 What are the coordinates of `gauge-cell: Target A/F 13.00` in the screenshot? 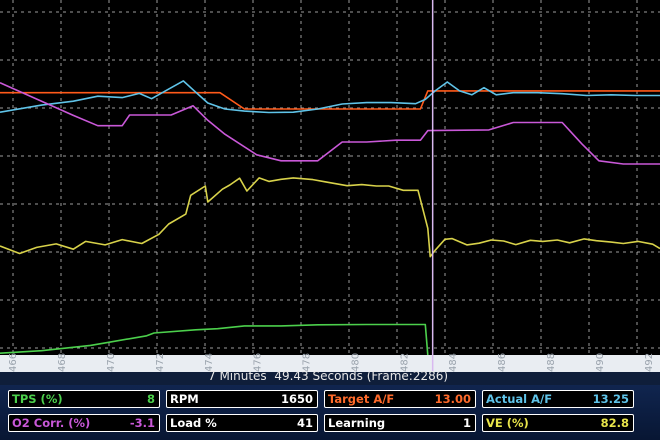 It's located at (400, 399).